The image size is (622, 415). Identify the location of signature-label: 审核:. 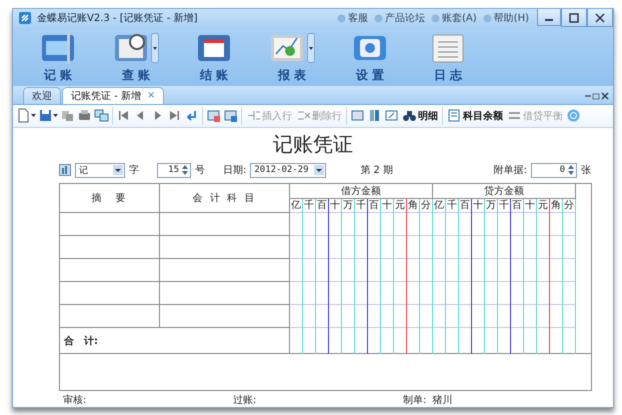
(74, 400).